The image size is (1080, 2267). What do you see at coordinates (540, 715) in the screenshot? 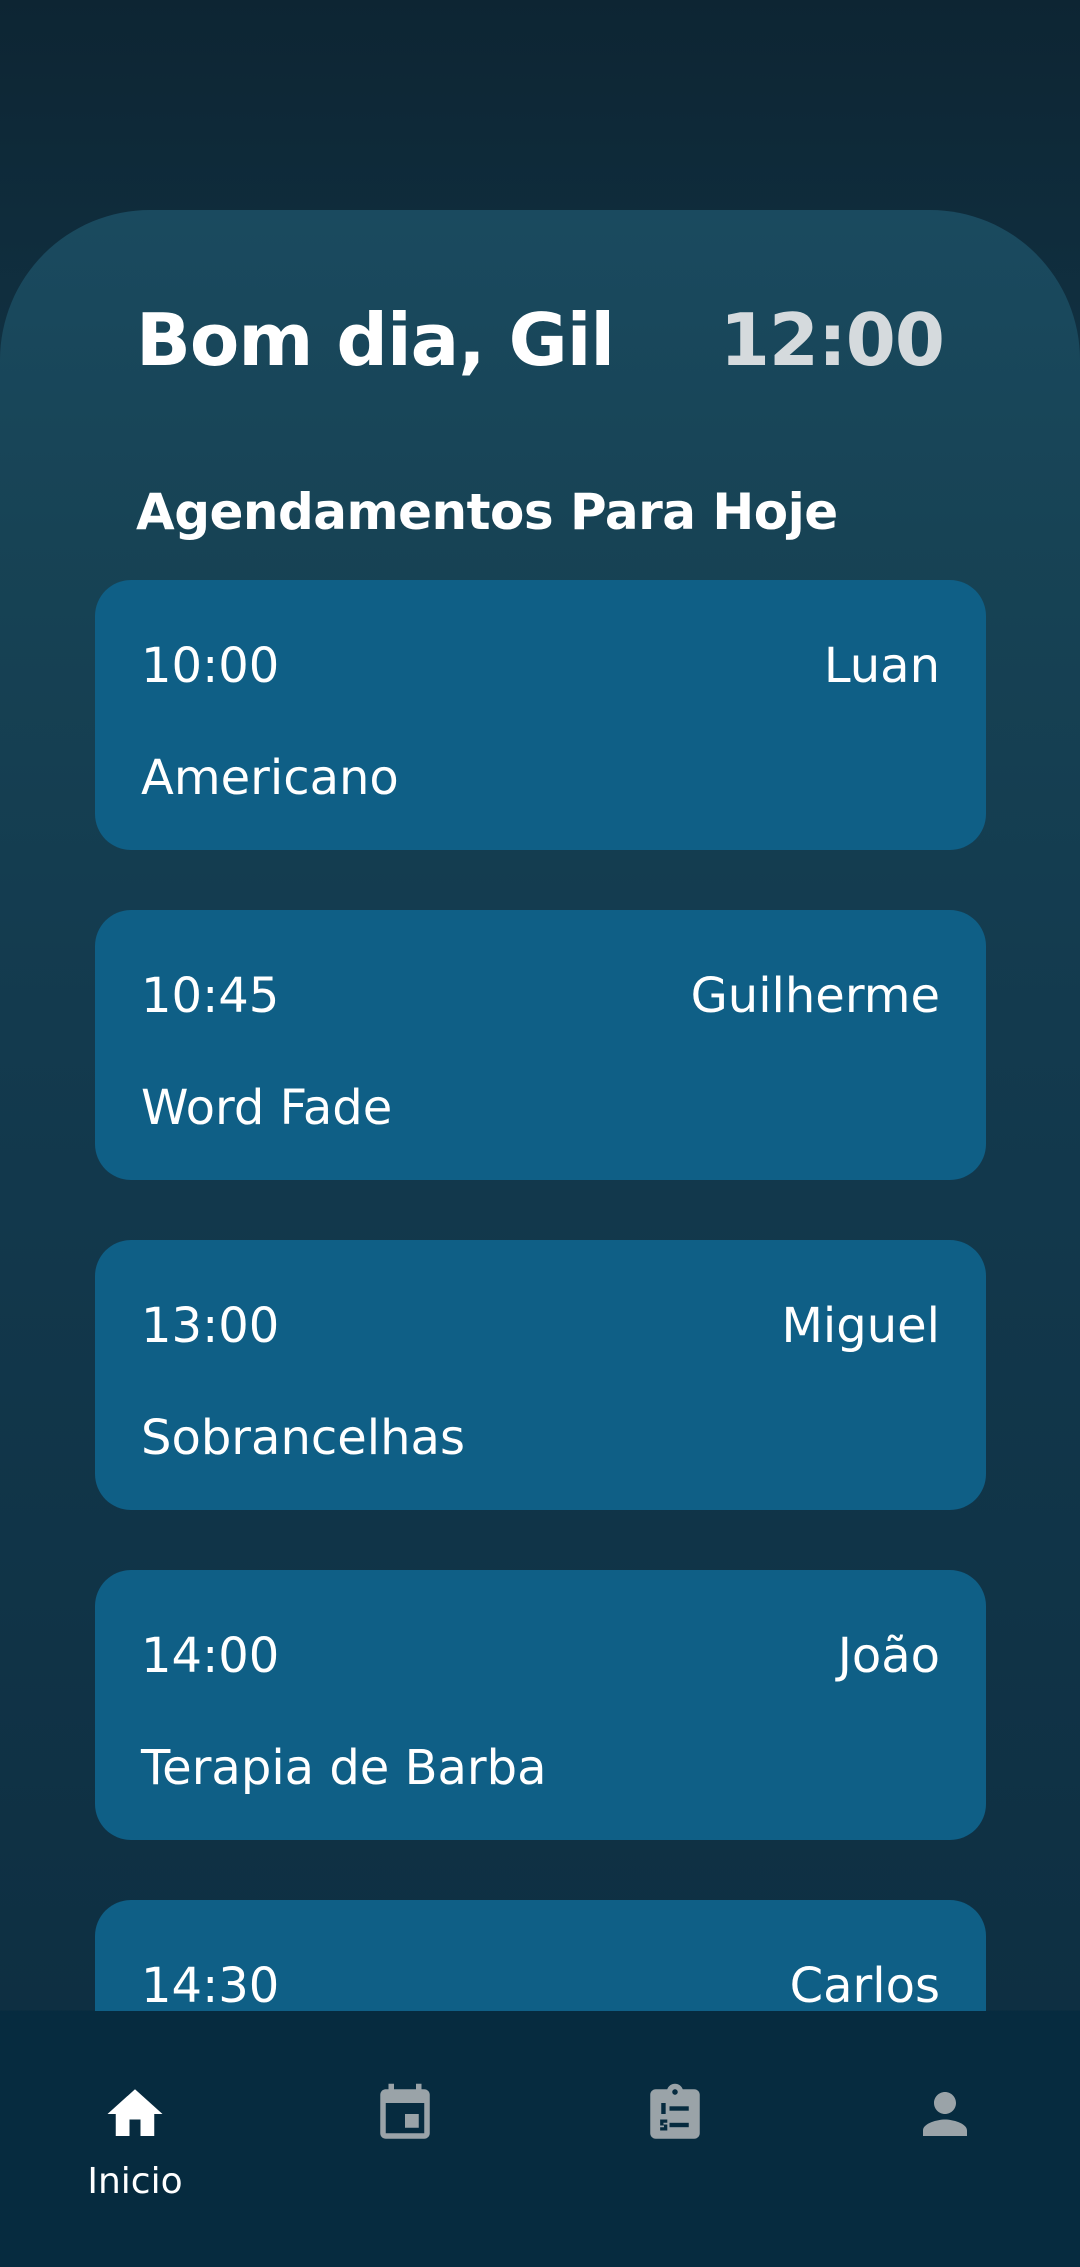
I see `appointment-card: 10:00 Luan Americano` at bounding box center [540, 715].